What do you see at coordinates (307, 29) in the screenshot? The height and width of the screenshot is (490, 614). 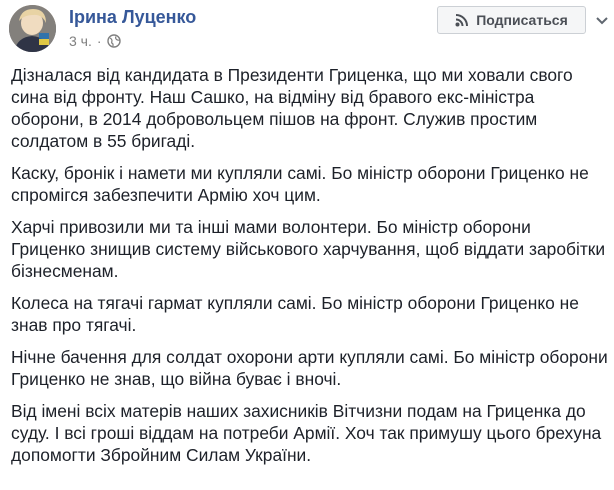 I see `post-header: Ірина Луценко 3 ч. · Подписаться` at bounding box center [307, 29].